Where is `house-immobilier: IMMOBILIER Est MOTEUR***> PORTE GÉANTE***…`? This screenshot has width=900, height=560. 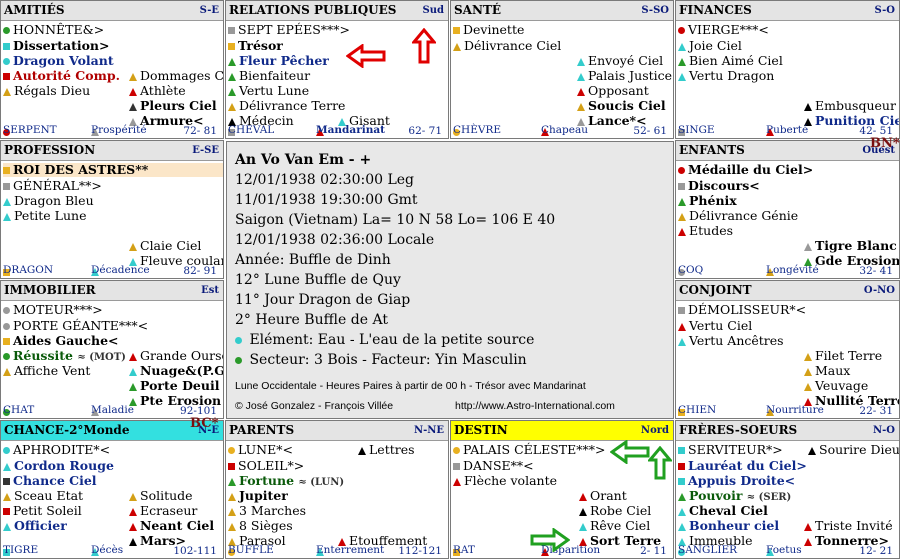 house-immobilier: IMMOBILIER Est MOTEUR***> PORTE GÉANTE***… is located at coordinates (112, 349).